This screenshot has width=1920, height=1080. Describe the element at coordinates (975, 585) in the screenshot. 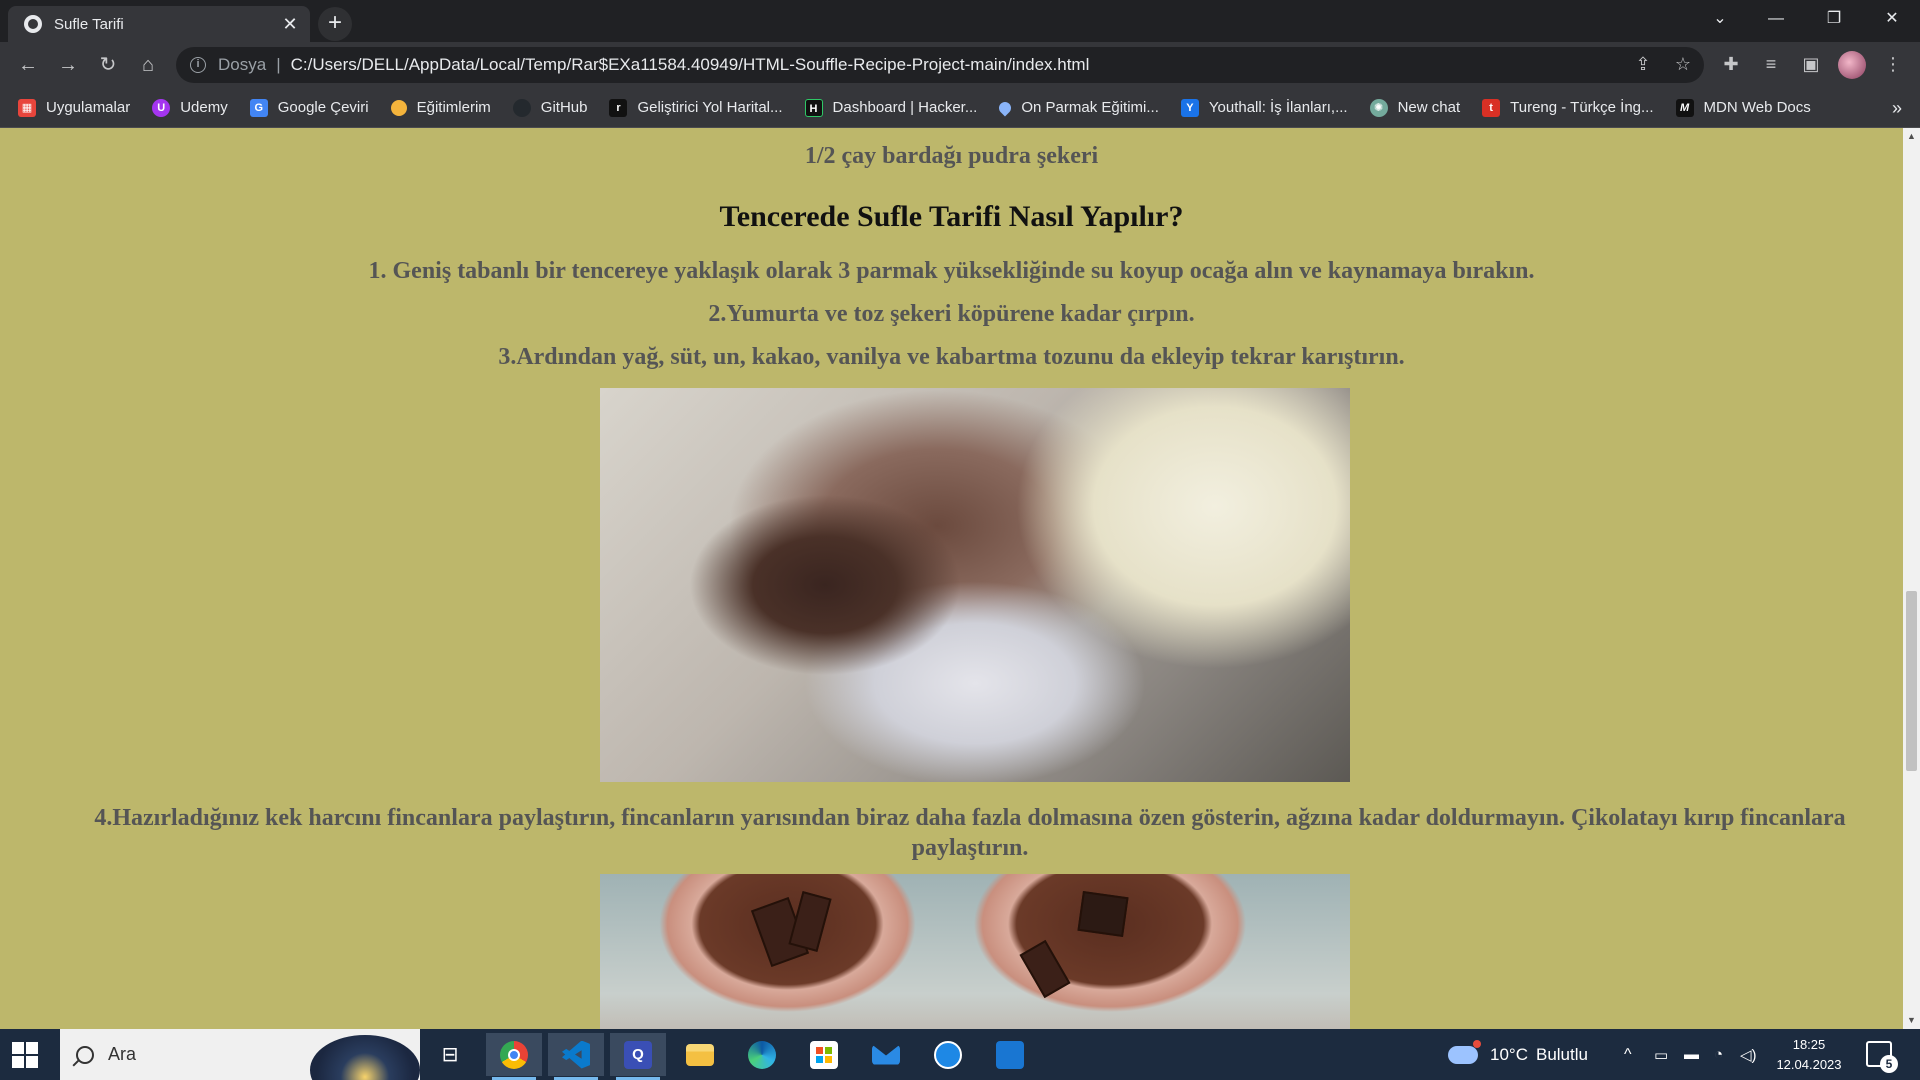

I see `mixing-bowl-image` at that location.